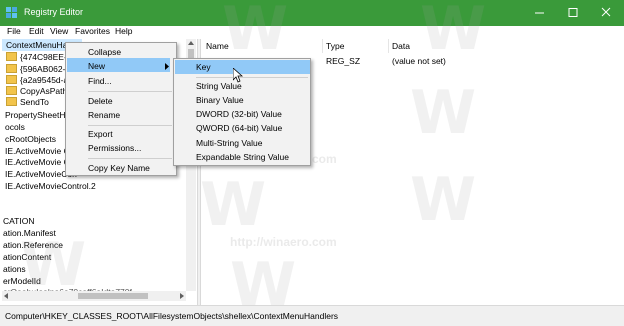 This screenshot has width=624, height=326. I want to click on tree-item: SendTo, so click(27, 102).